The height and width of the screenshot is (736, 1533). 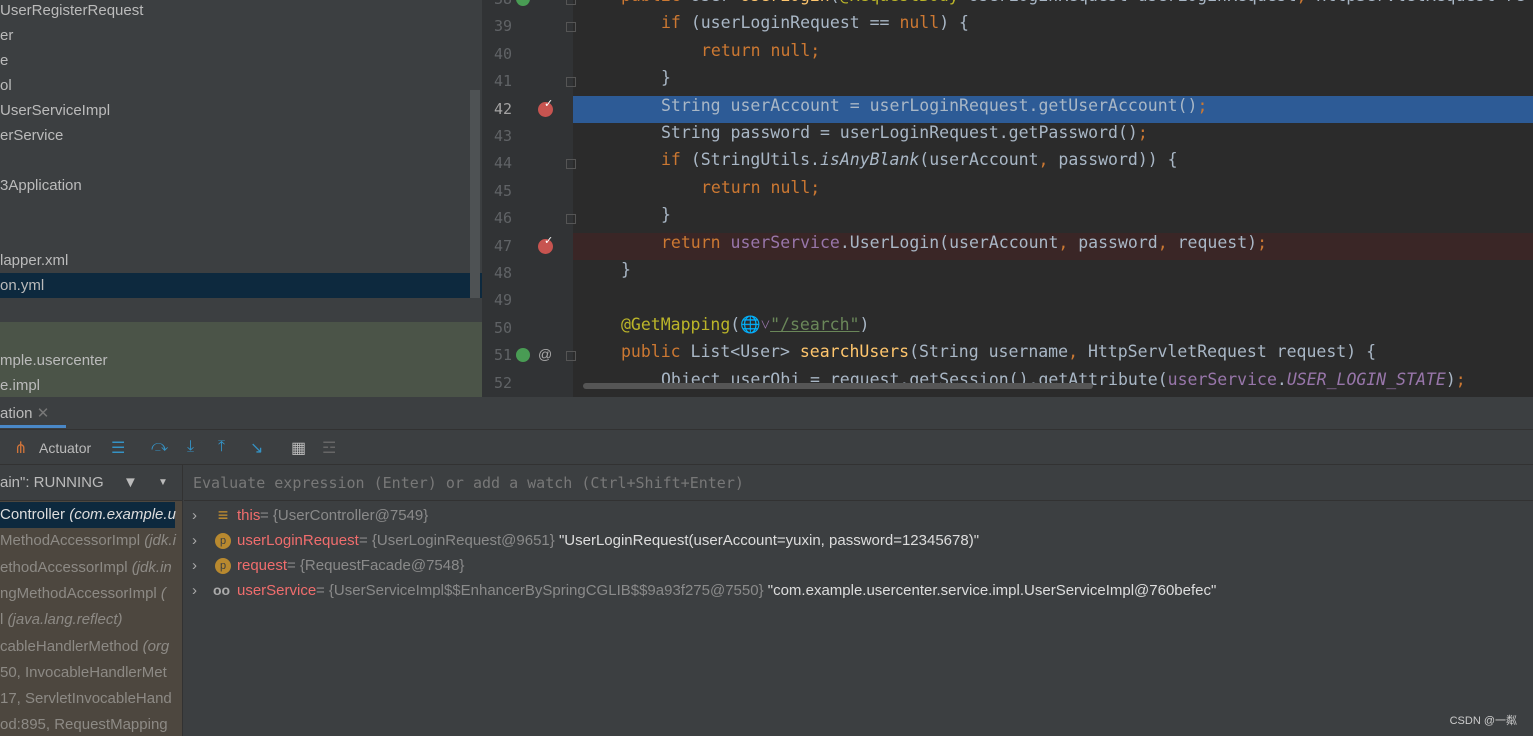 What do you see at coordinates (656, 2) in the screenshot?
I see `code-token: public` at bounding box center [656, 2].